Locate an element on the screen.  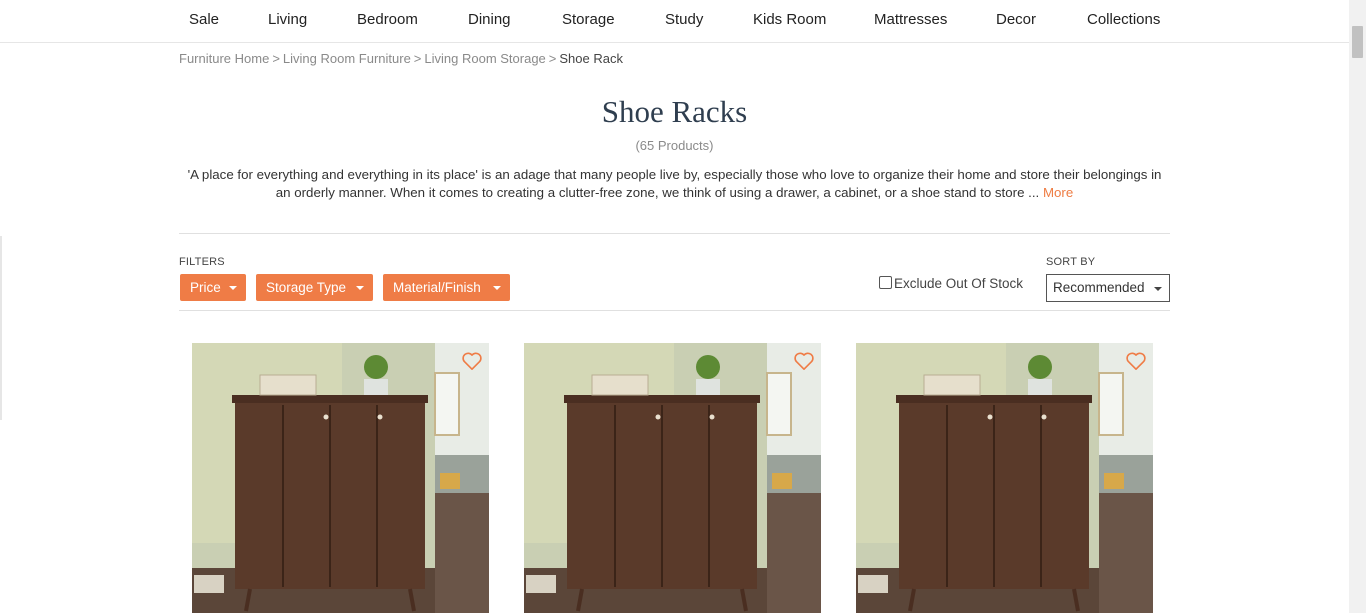
filter-price-label: Price is located at coordinates (205, 287).